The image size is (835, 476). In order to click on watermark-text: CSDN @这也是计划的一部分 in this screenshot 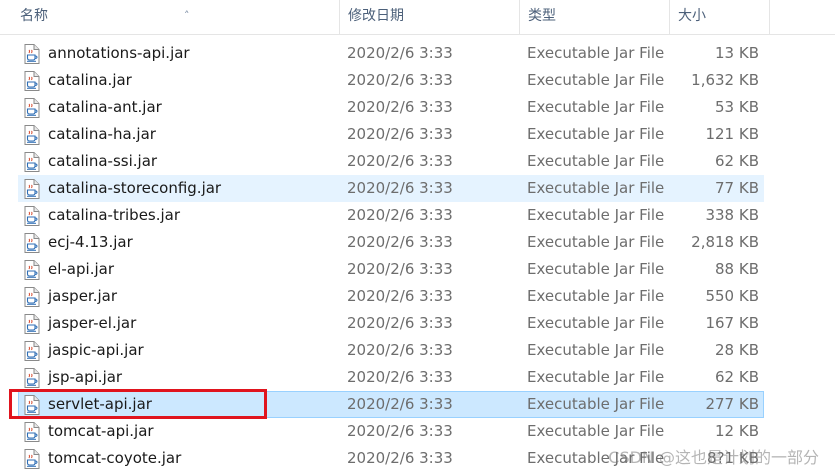, I will do `click(713, 457)`.